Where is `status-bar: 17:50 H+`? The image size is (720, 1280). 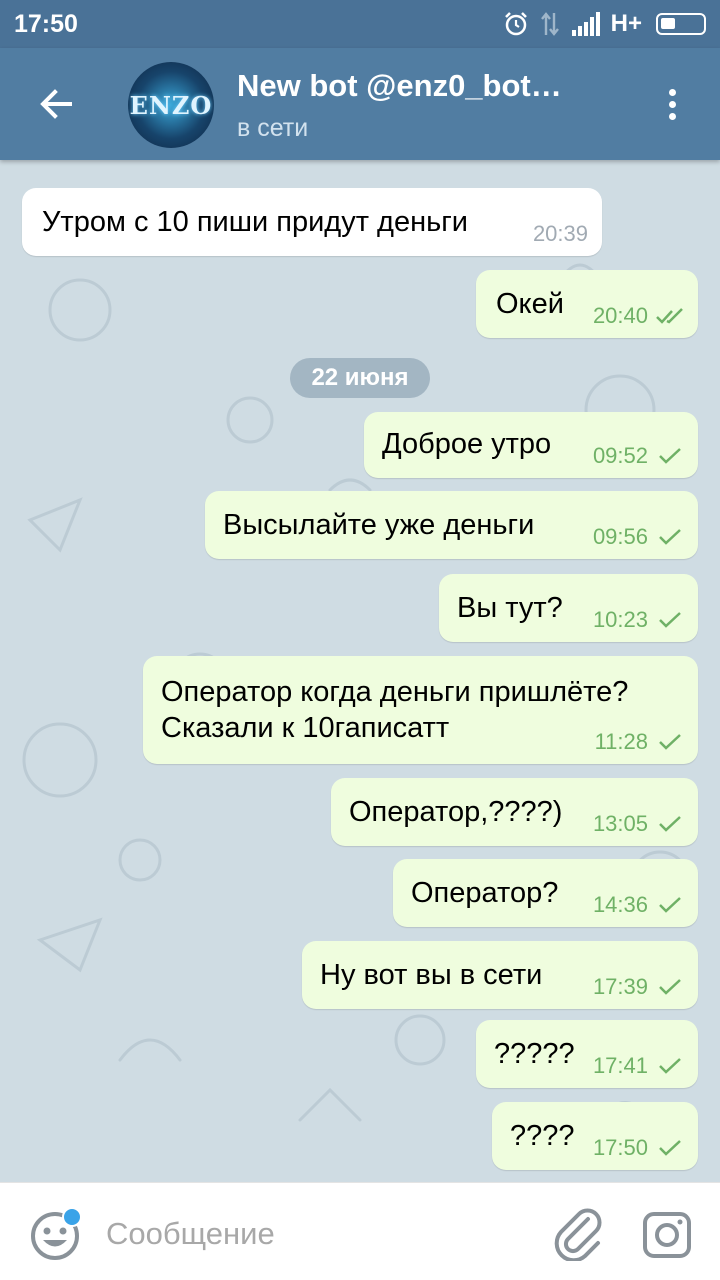
status-bar: 17:50 H+ is located at coordinates (360, 24).